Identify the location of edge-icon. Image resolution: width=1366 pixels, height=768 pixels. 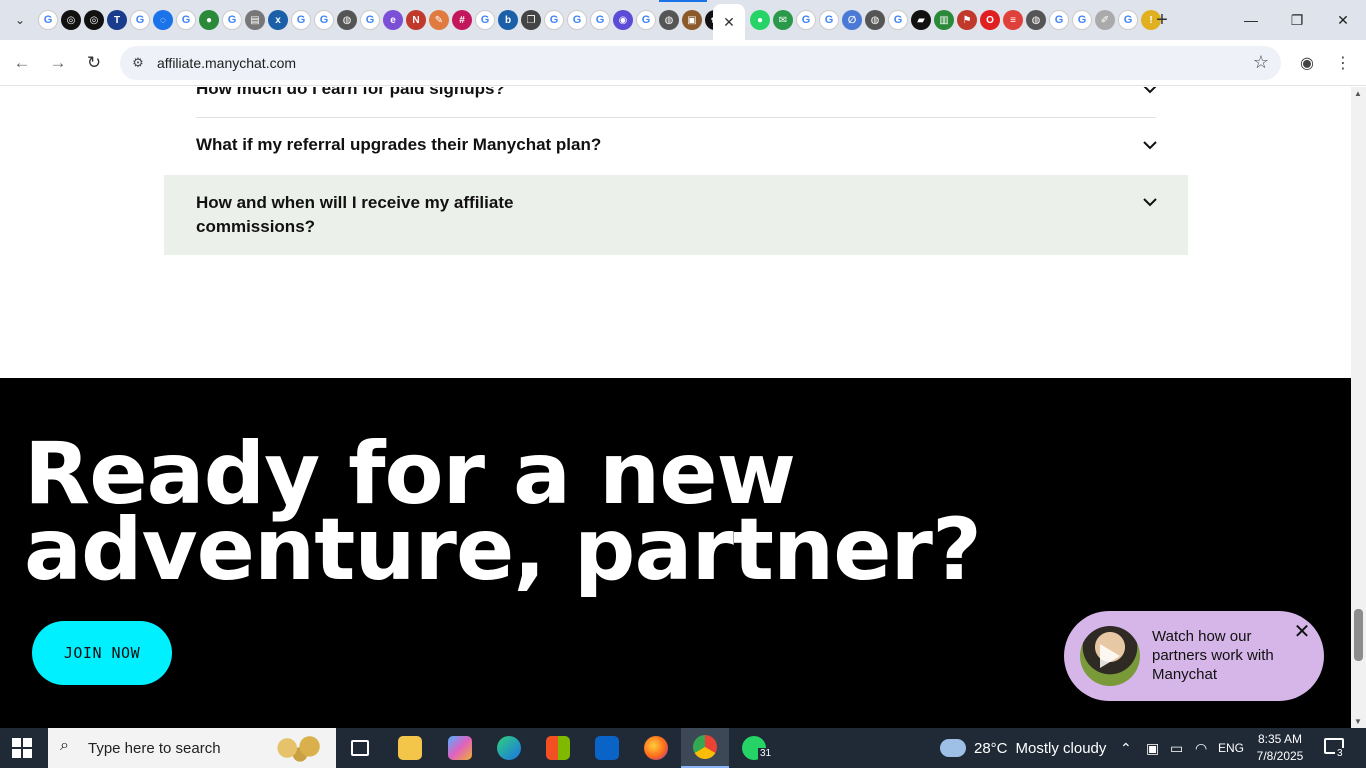
(509, 748).